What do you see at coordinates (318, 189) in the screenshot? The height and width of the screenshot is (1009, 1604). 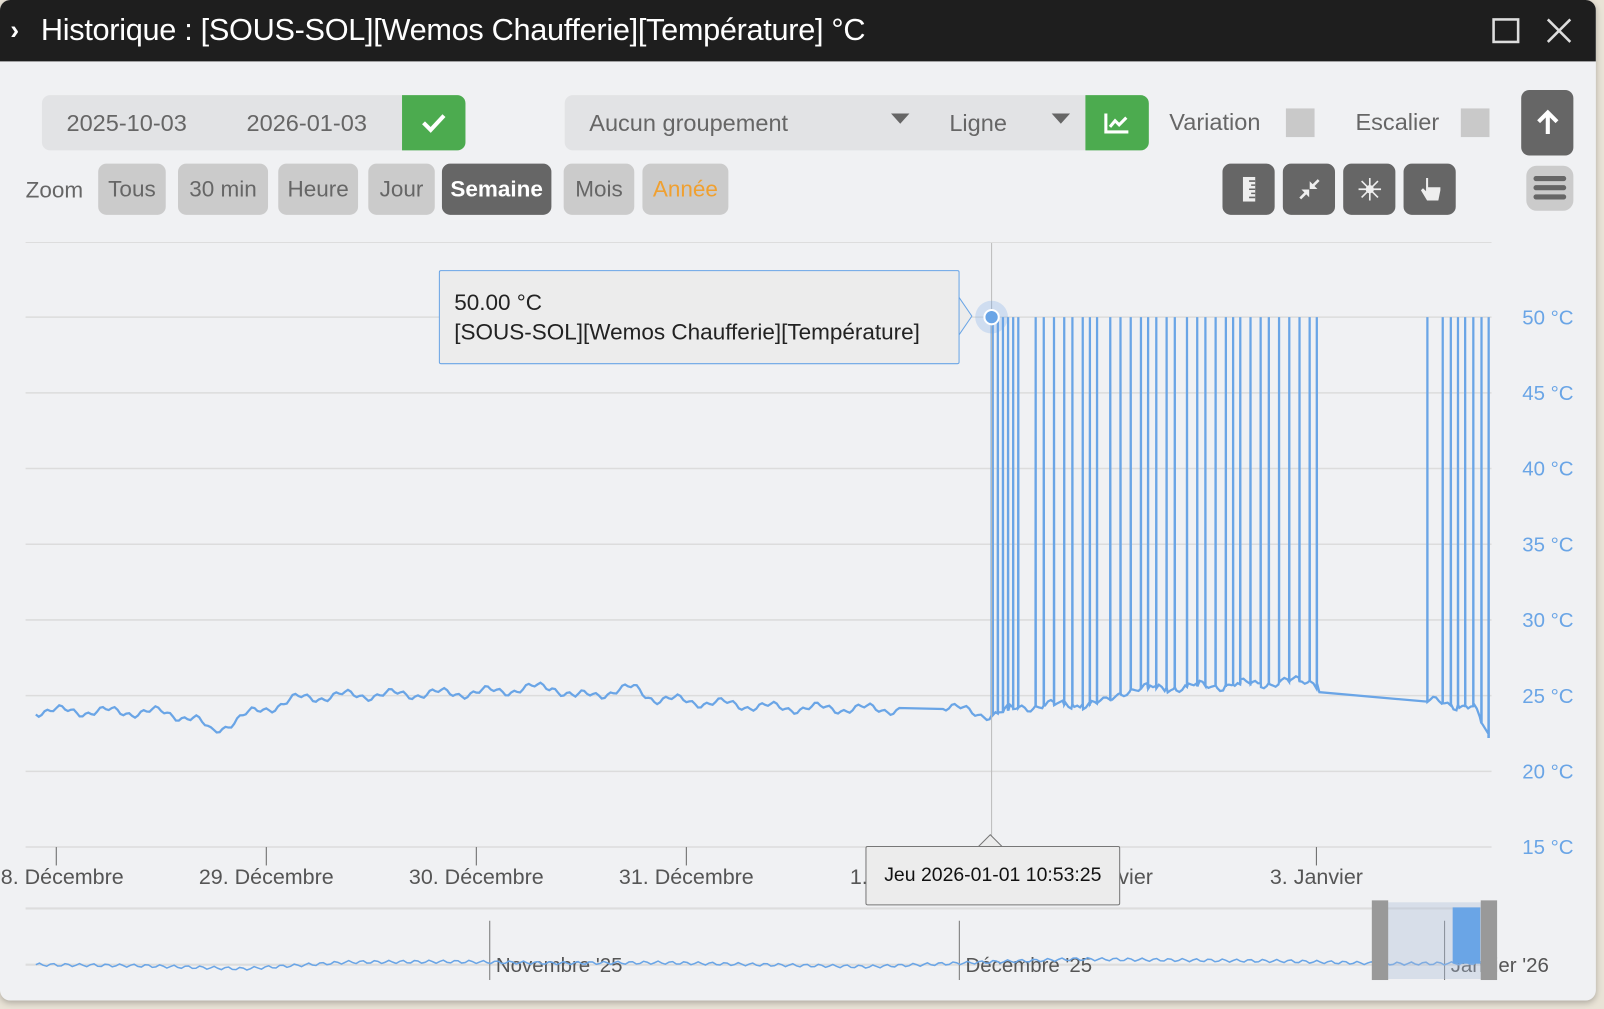 I see `zoom-button-heure: Heure` at bounding box center [318, 189].